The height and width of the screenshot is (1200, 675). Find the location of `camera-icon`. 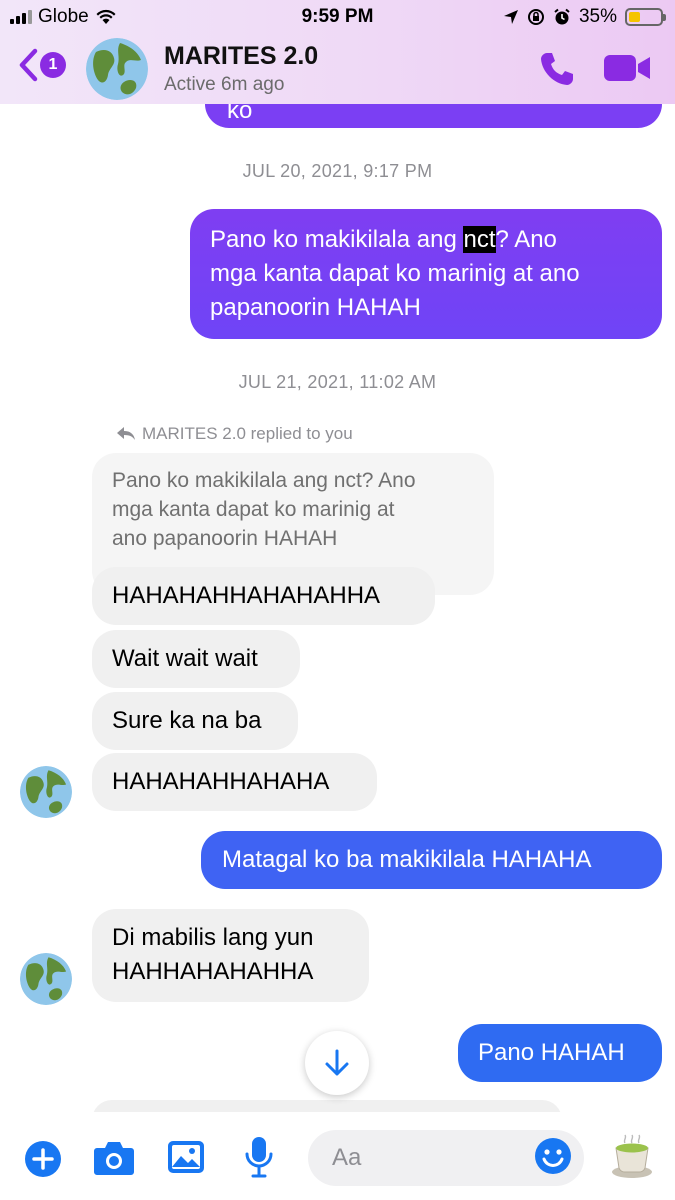

camera-icon is located at coordinates (114, 1158).